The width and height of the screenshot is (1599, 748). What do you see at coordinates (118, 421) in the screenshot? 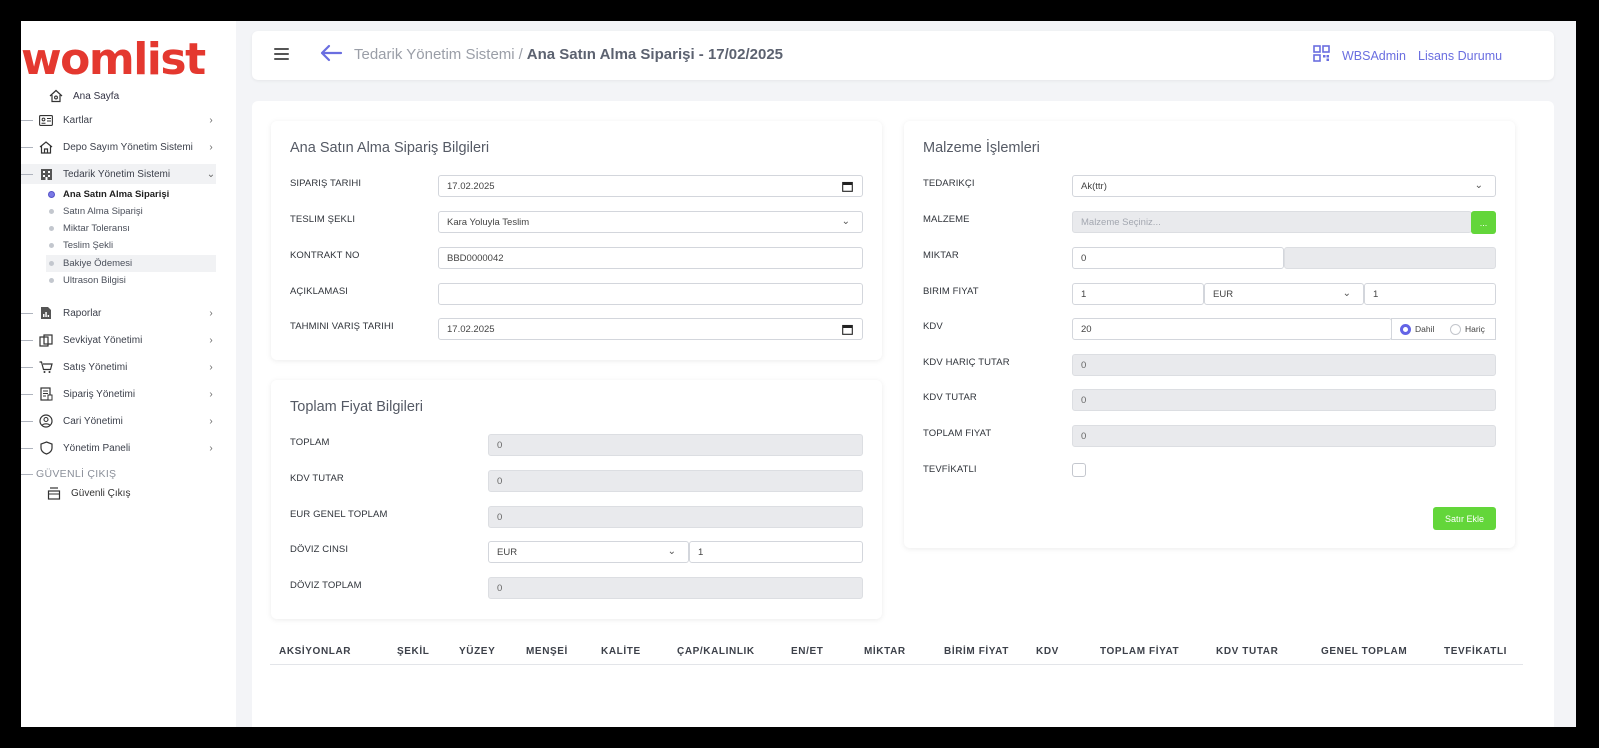
I see `sidebar-item-cari: Cari Yönetimi ›` at bounding box center [118, 421].